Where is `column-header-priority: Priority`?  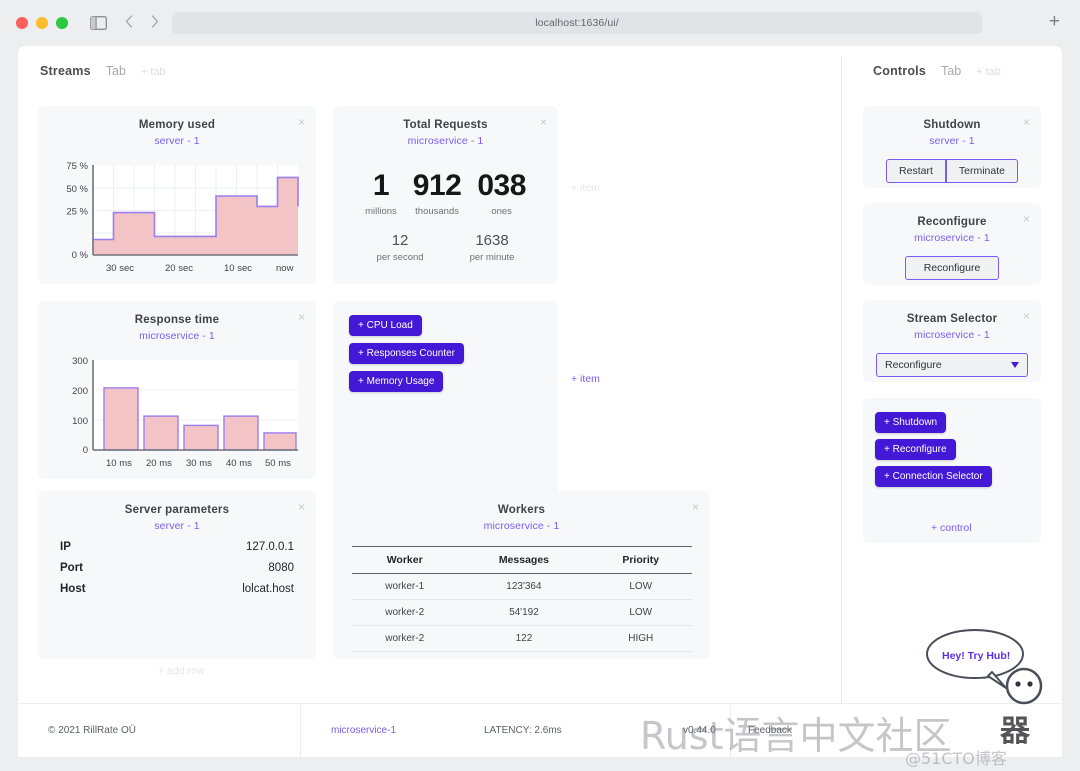 column-header-priority: Priority is located at coordinates (640, 560).